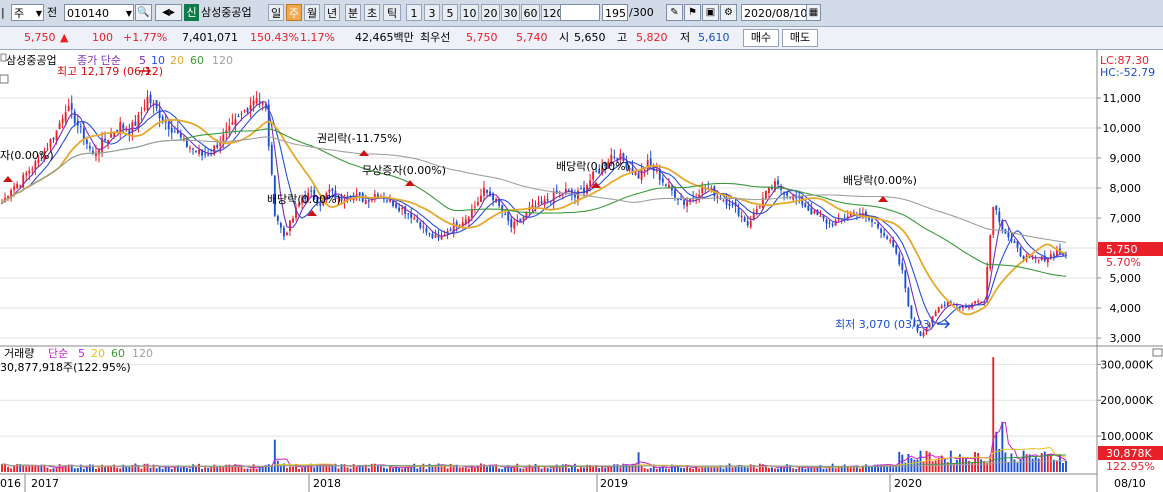  What do you see at coordinates (143, 12) in the screenshot?
I see `search-icon: 🔍` at bounding box center [143, 12].